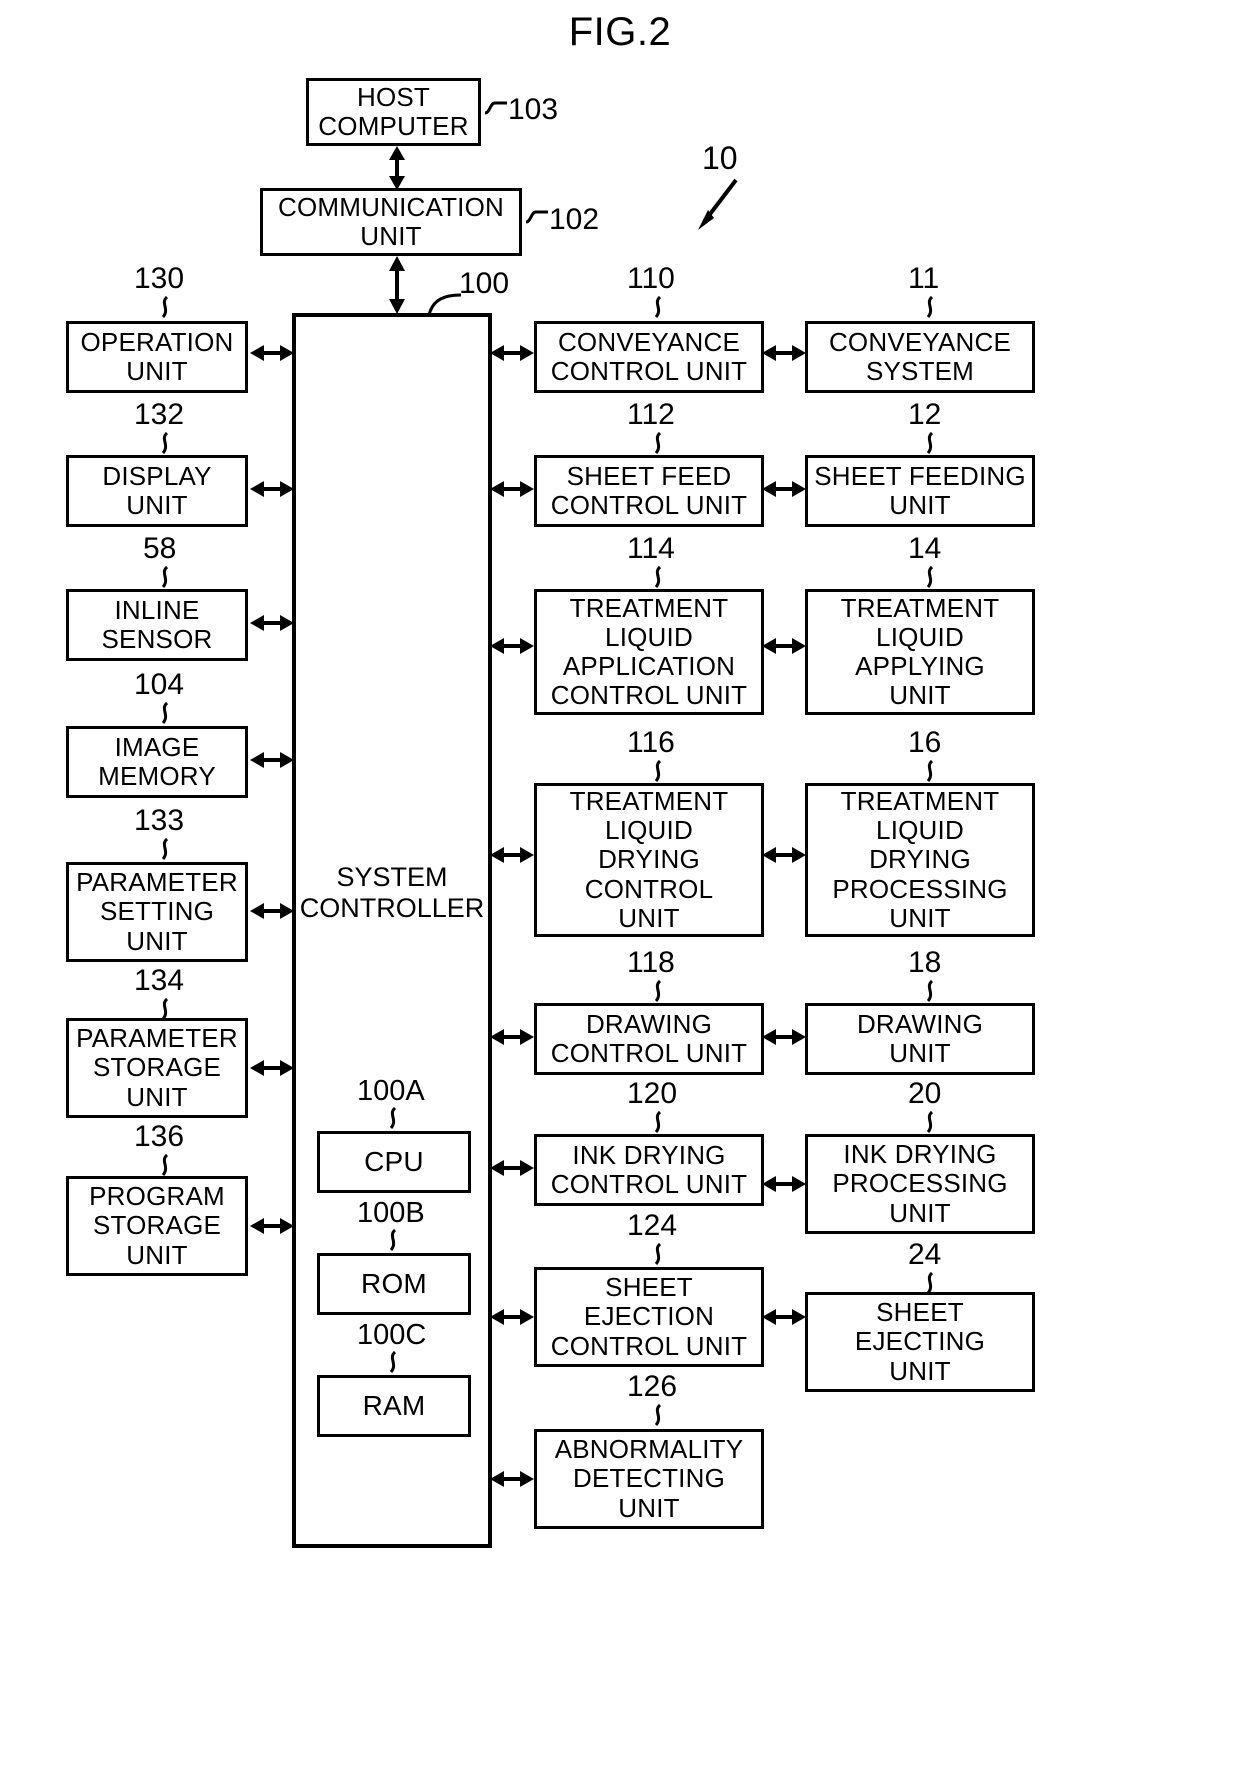 Image resolution: width=1240 pixels, height=1773 pixels. I want to click on ref-numeral-12: 12, so click(925, 414).